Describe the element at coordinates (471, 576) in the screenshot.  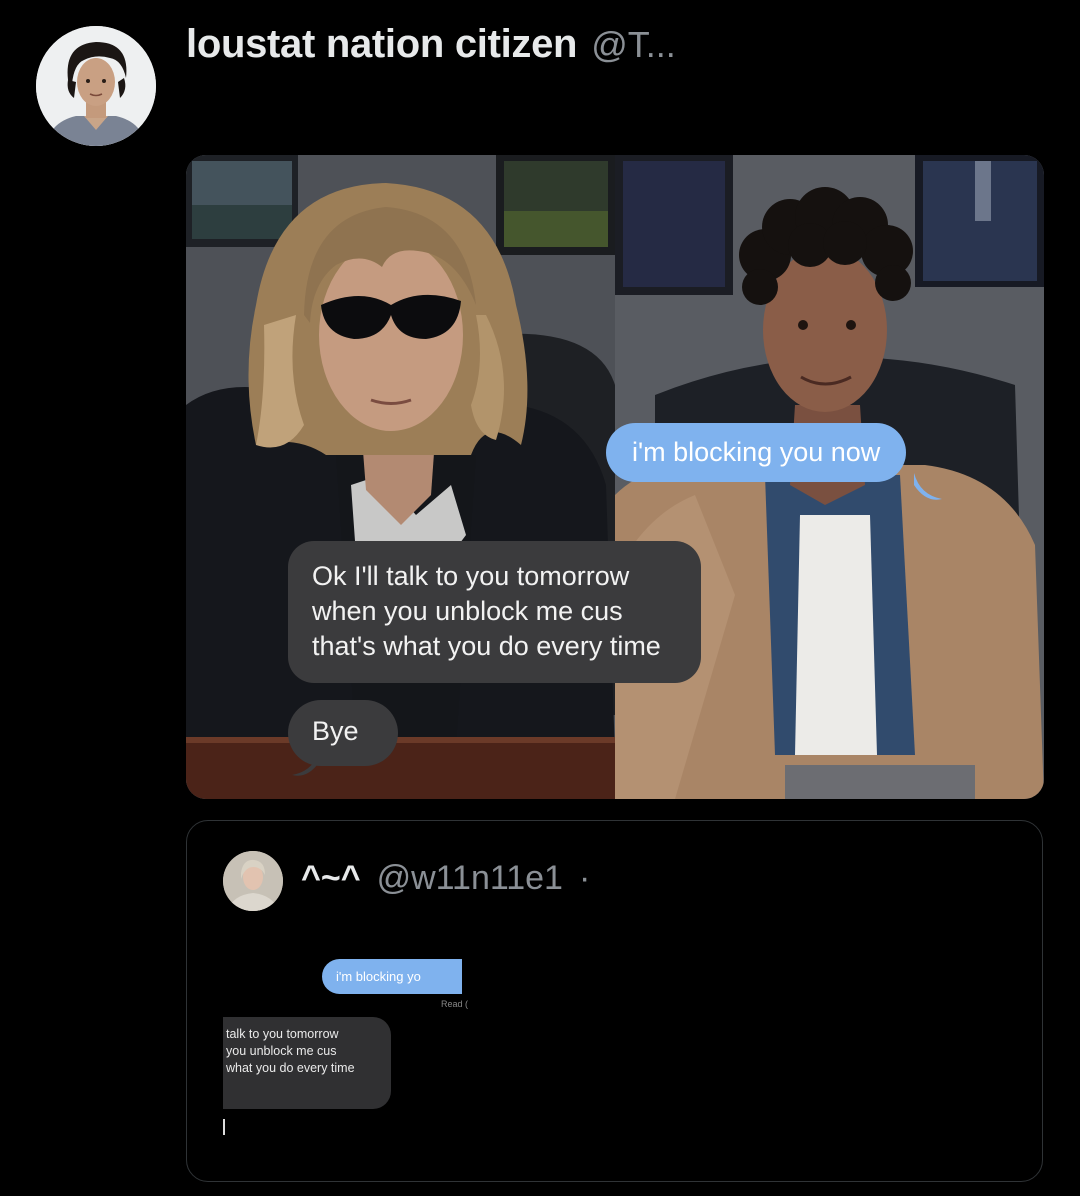
I see `message-grey-line-1: Ok I'll talk to you tomorrow` at that location.